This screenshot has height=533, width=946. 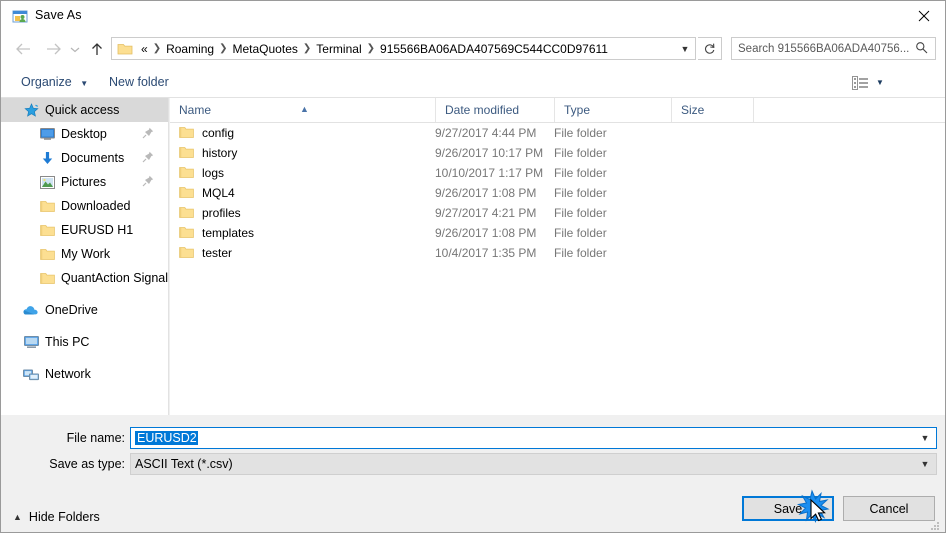 I want to click on table-row: config 9/27/2017 4:44 PM File folder, so click(x=557, y=133).